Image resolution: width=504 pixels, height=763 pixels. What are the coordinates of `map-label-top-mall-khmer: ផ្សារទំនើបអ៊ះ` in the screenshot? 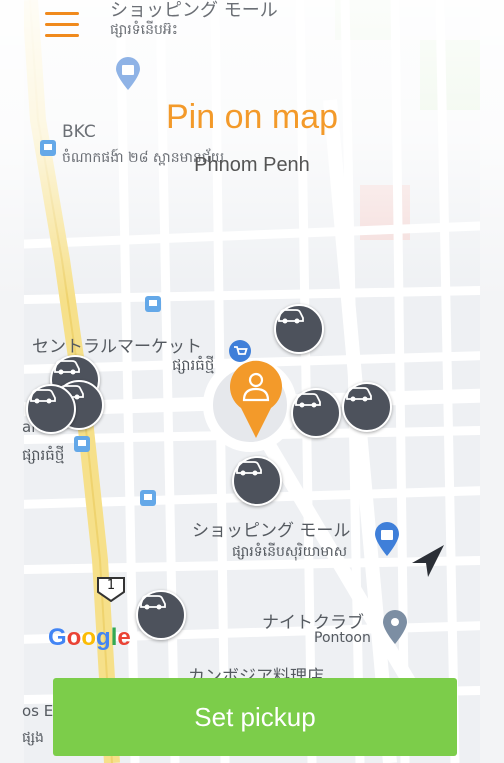 It's located at (144, 30).